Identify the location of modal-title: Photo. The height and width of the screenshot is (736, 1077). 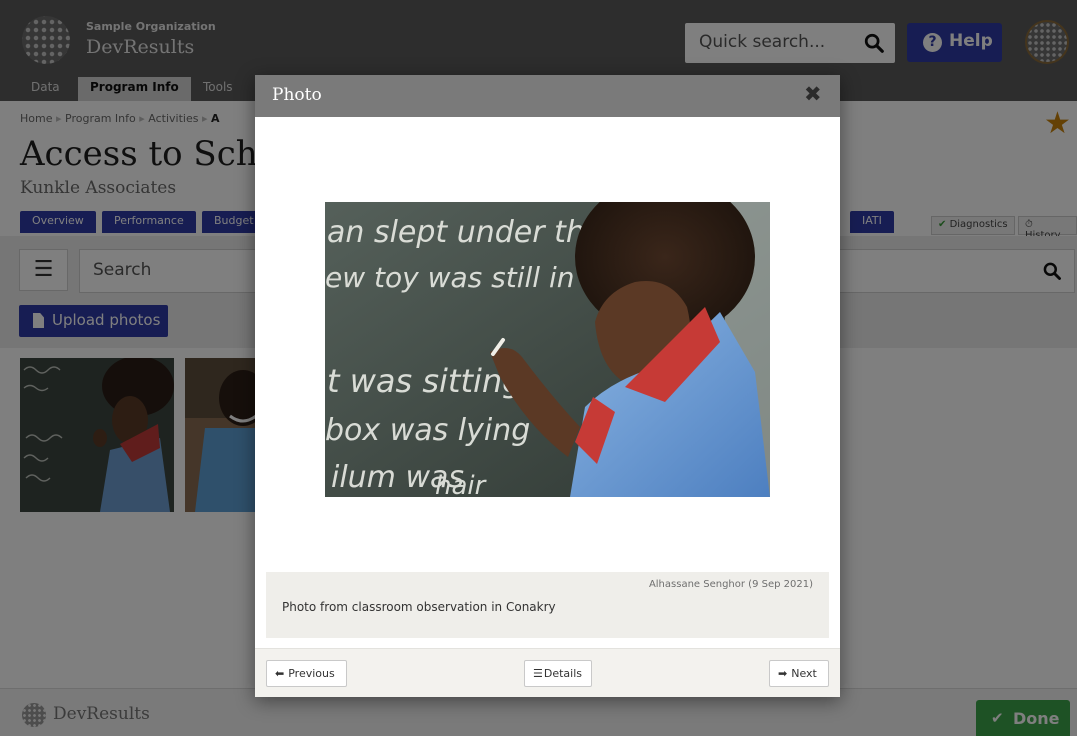
(297, 95).